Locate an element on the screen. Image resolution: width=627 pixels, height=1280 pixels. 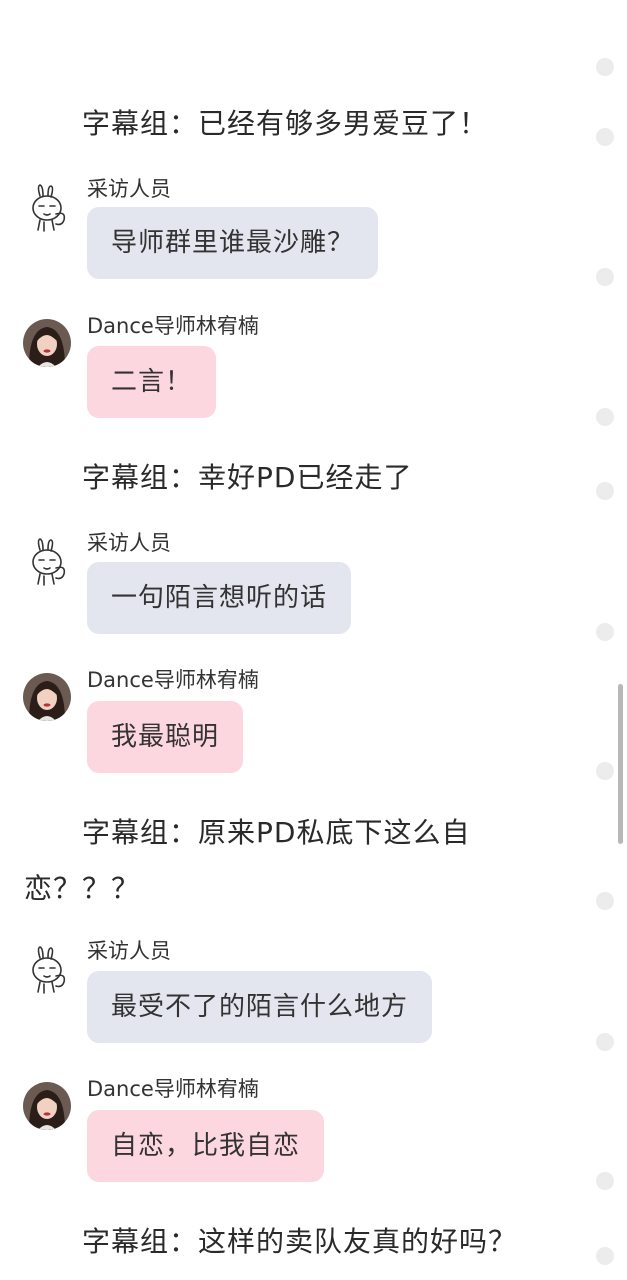
narration-line: 字幕组：原来PD私底下这么自 is located at coordinates (276, 832).